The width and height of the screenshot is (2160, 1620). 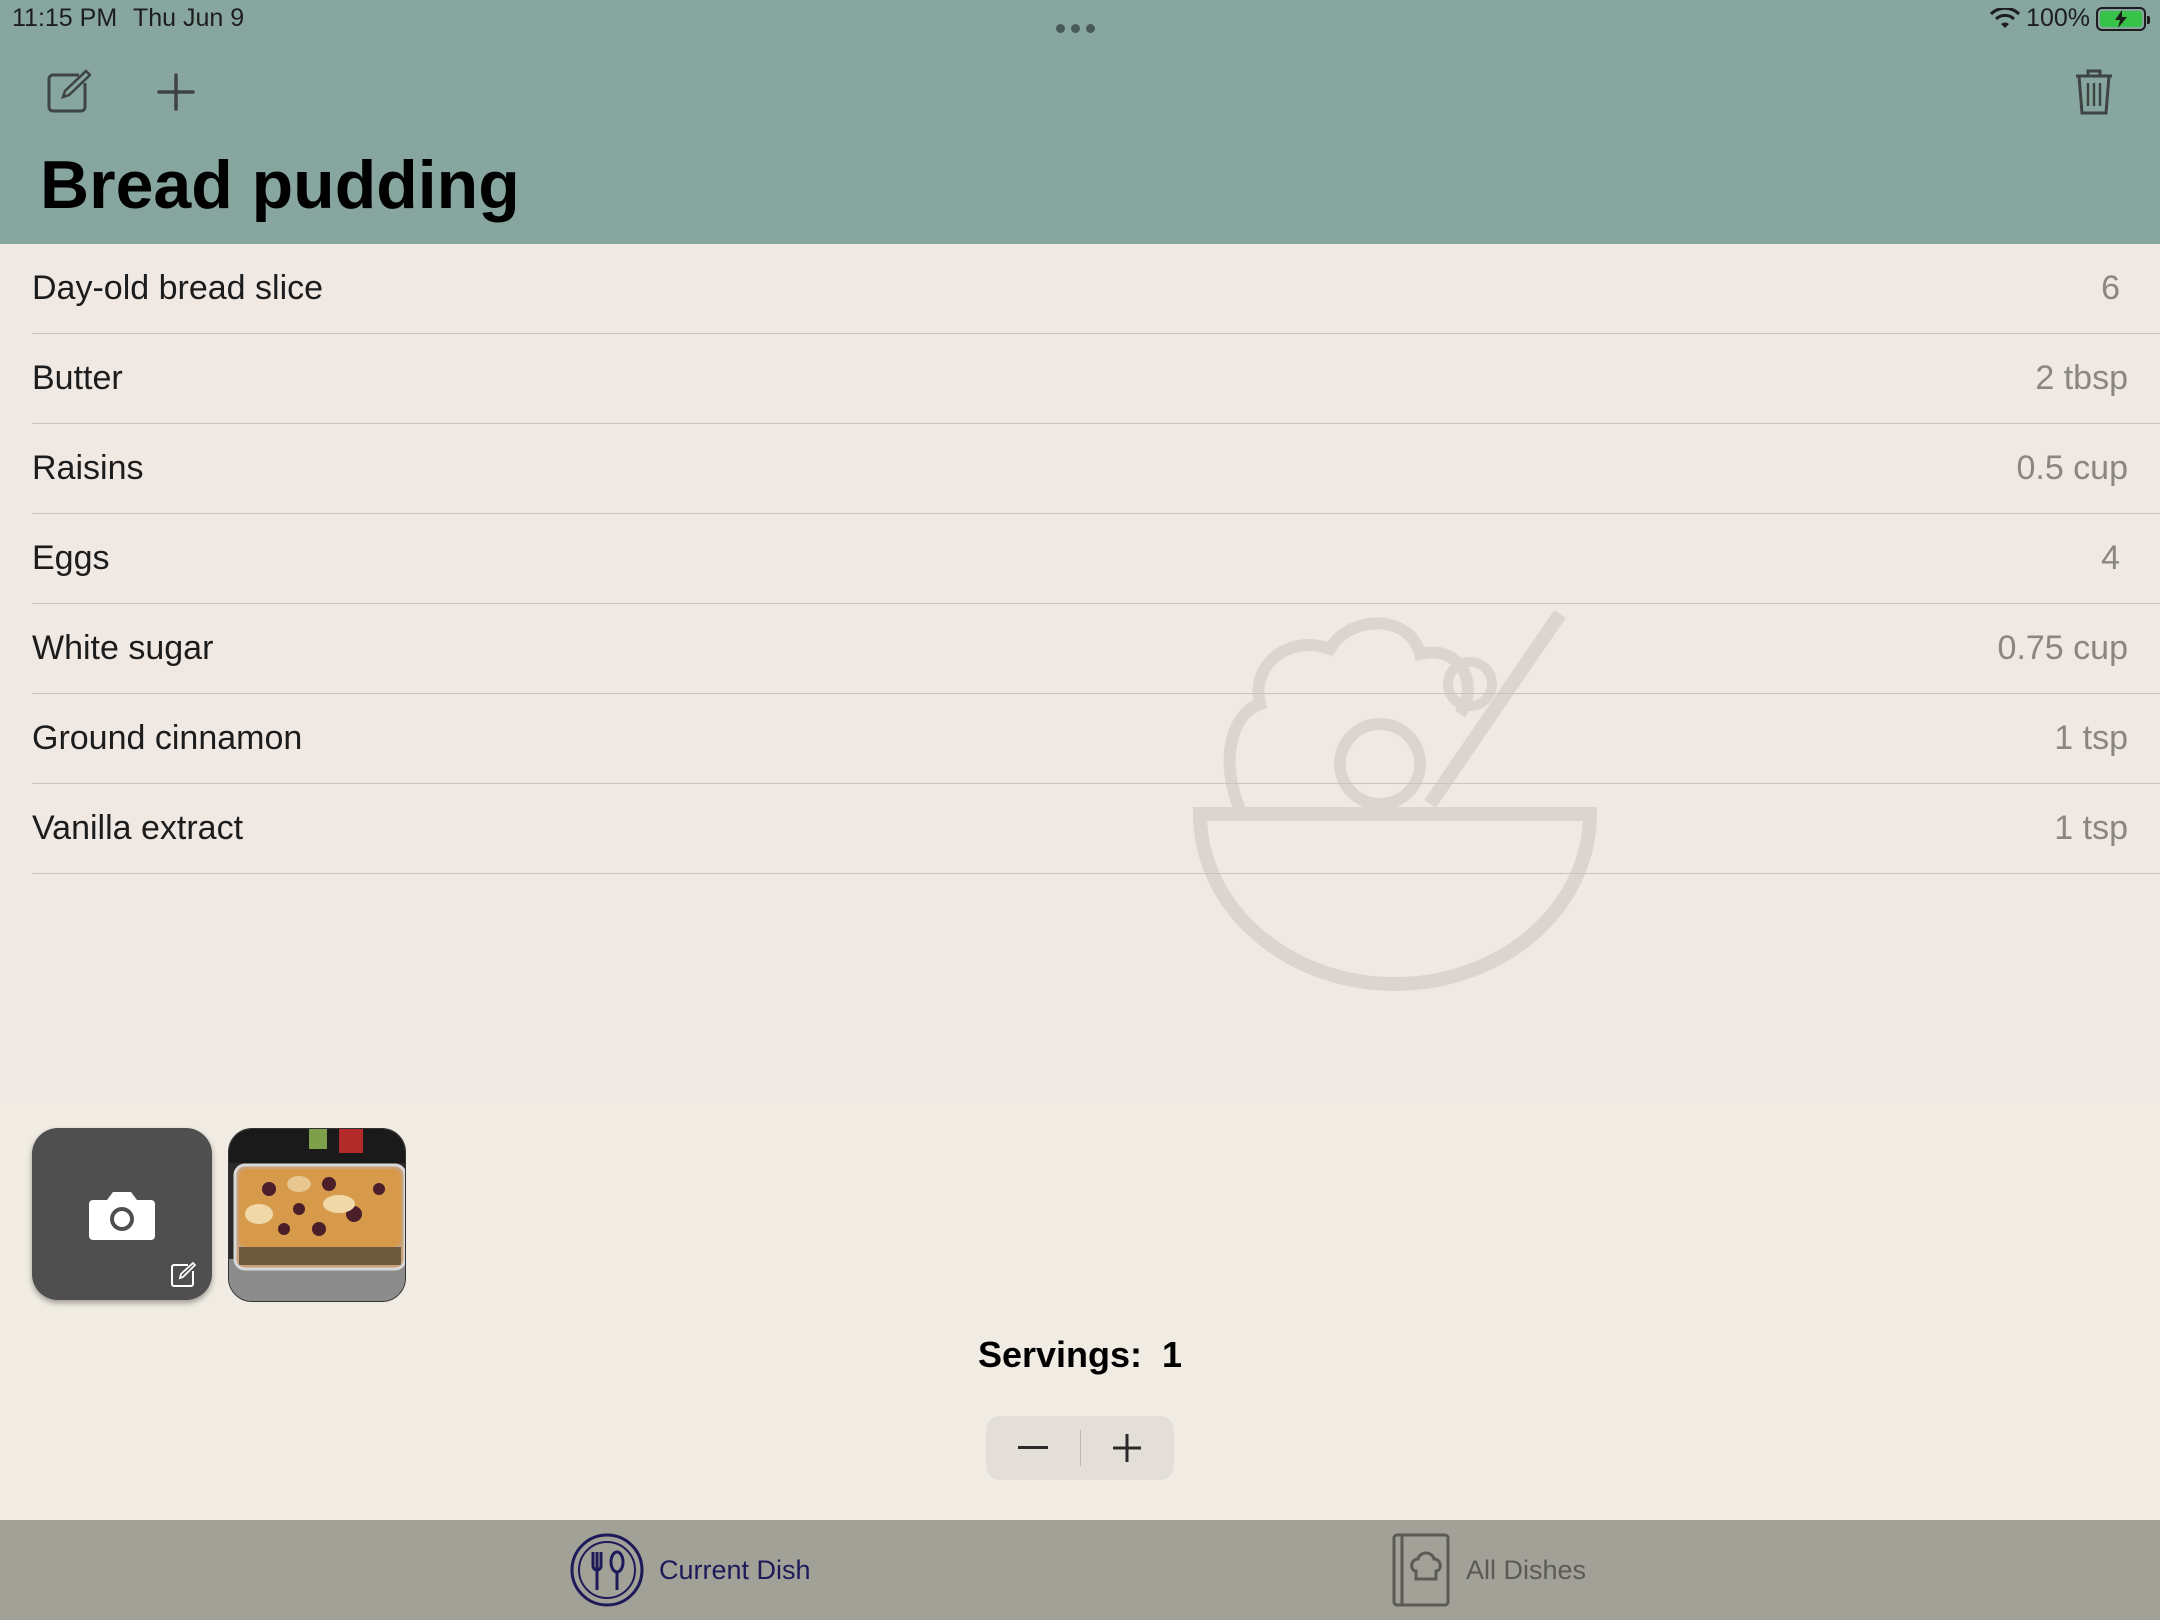 What do you see at coordinates (2005, 17) in the screenshot?
I see `wifi-icon` at bounding box center [2005, 17].